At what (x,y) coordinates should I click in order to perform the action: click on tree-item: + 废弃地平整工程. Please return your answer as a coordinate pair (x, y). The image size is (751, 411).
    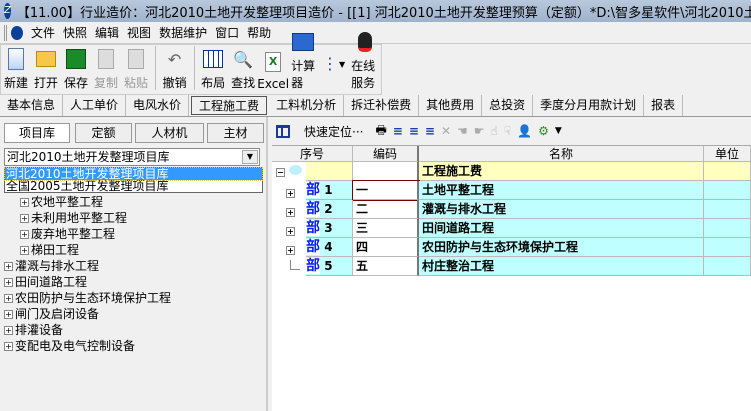
    Looking at the image, I should click on (67, 234).